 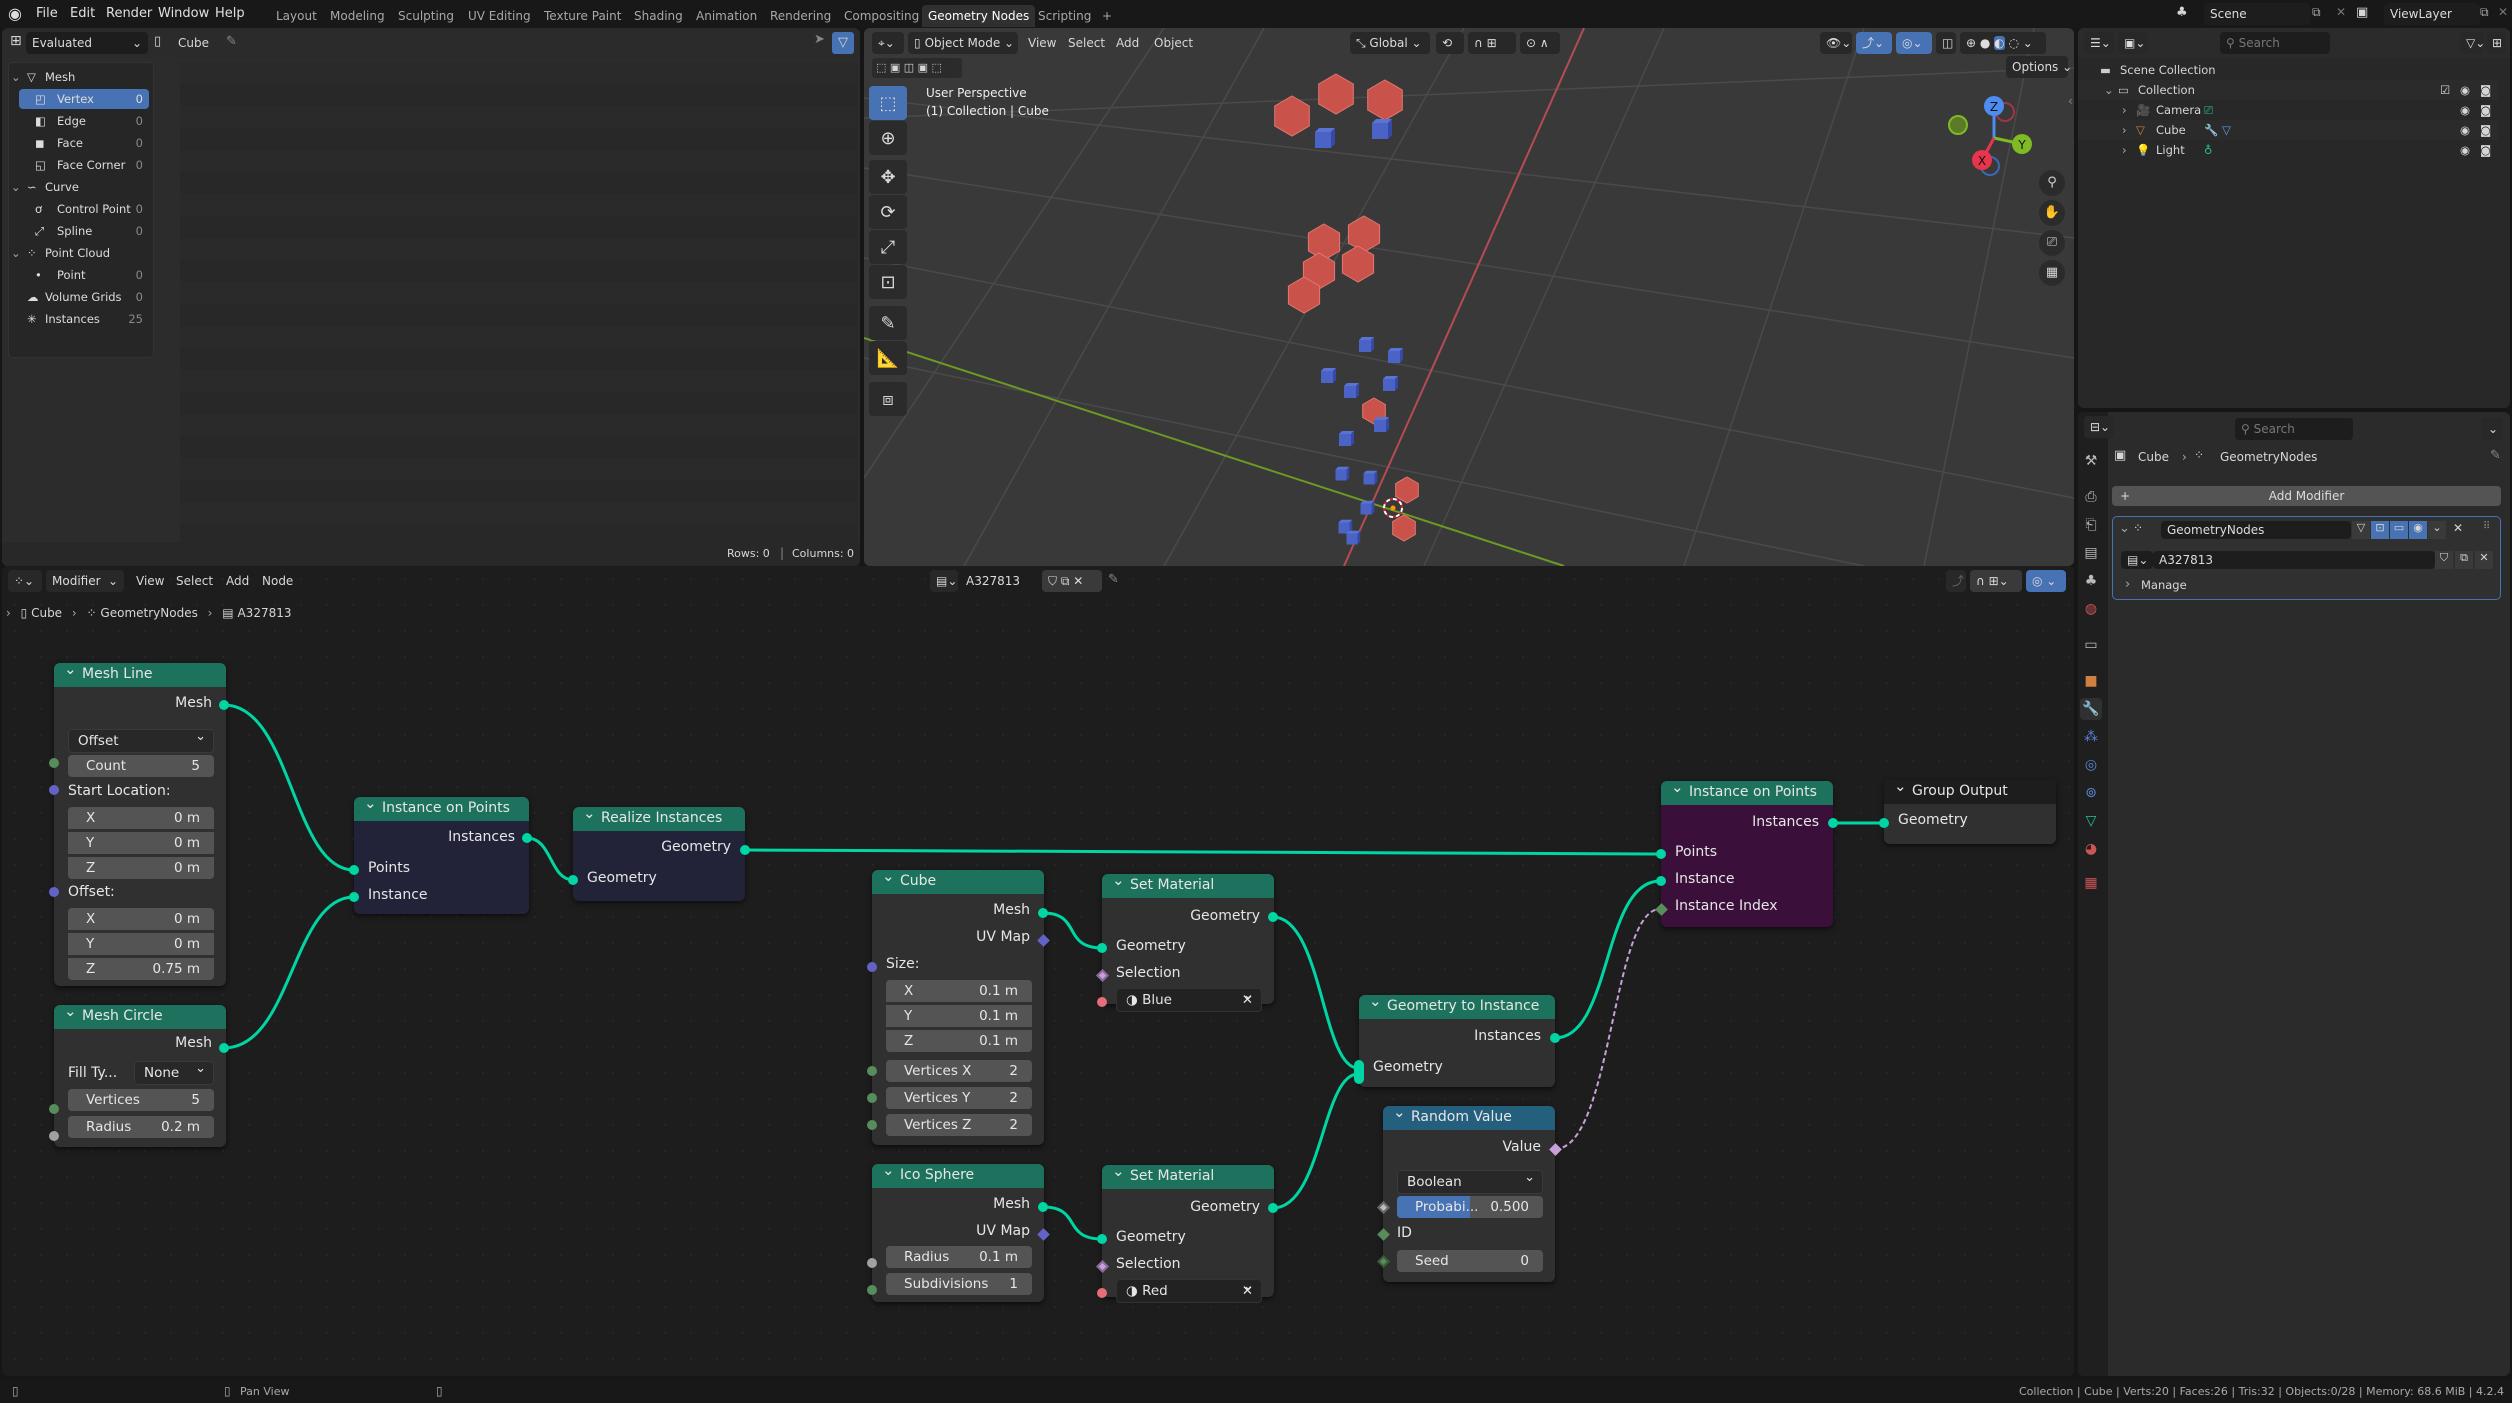 What do you see at coordinates (1457, 1038) in the screenshot?
I see `node-geometry-to-instance: Geometry to Instance Instances Geometry` at bounding box center [1457, 1038].